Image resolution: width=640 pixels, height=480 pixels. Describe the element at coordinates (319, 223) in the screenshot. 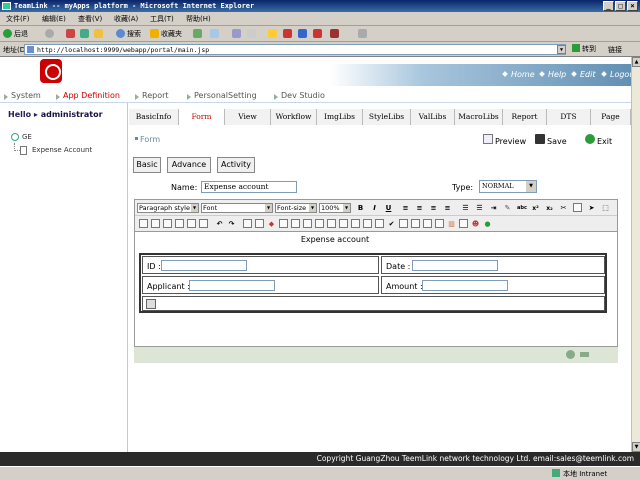

I see `date-field-icon` at that location.